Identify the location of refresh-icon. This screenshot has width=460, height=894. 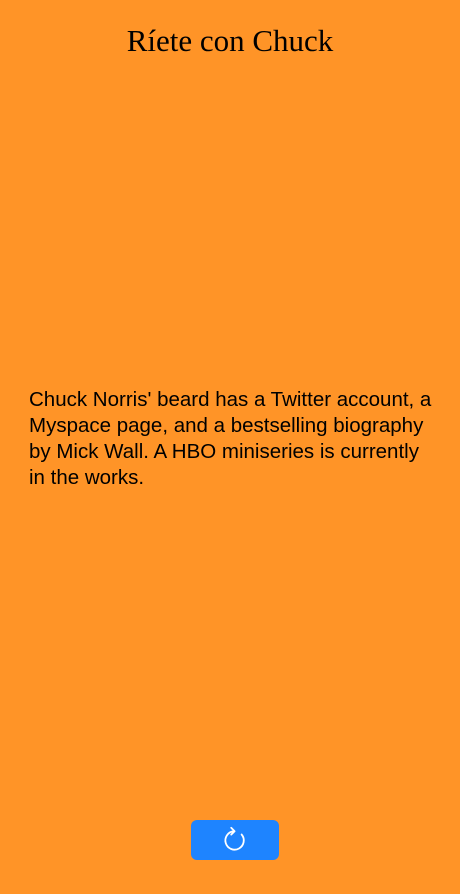
(234, 838).